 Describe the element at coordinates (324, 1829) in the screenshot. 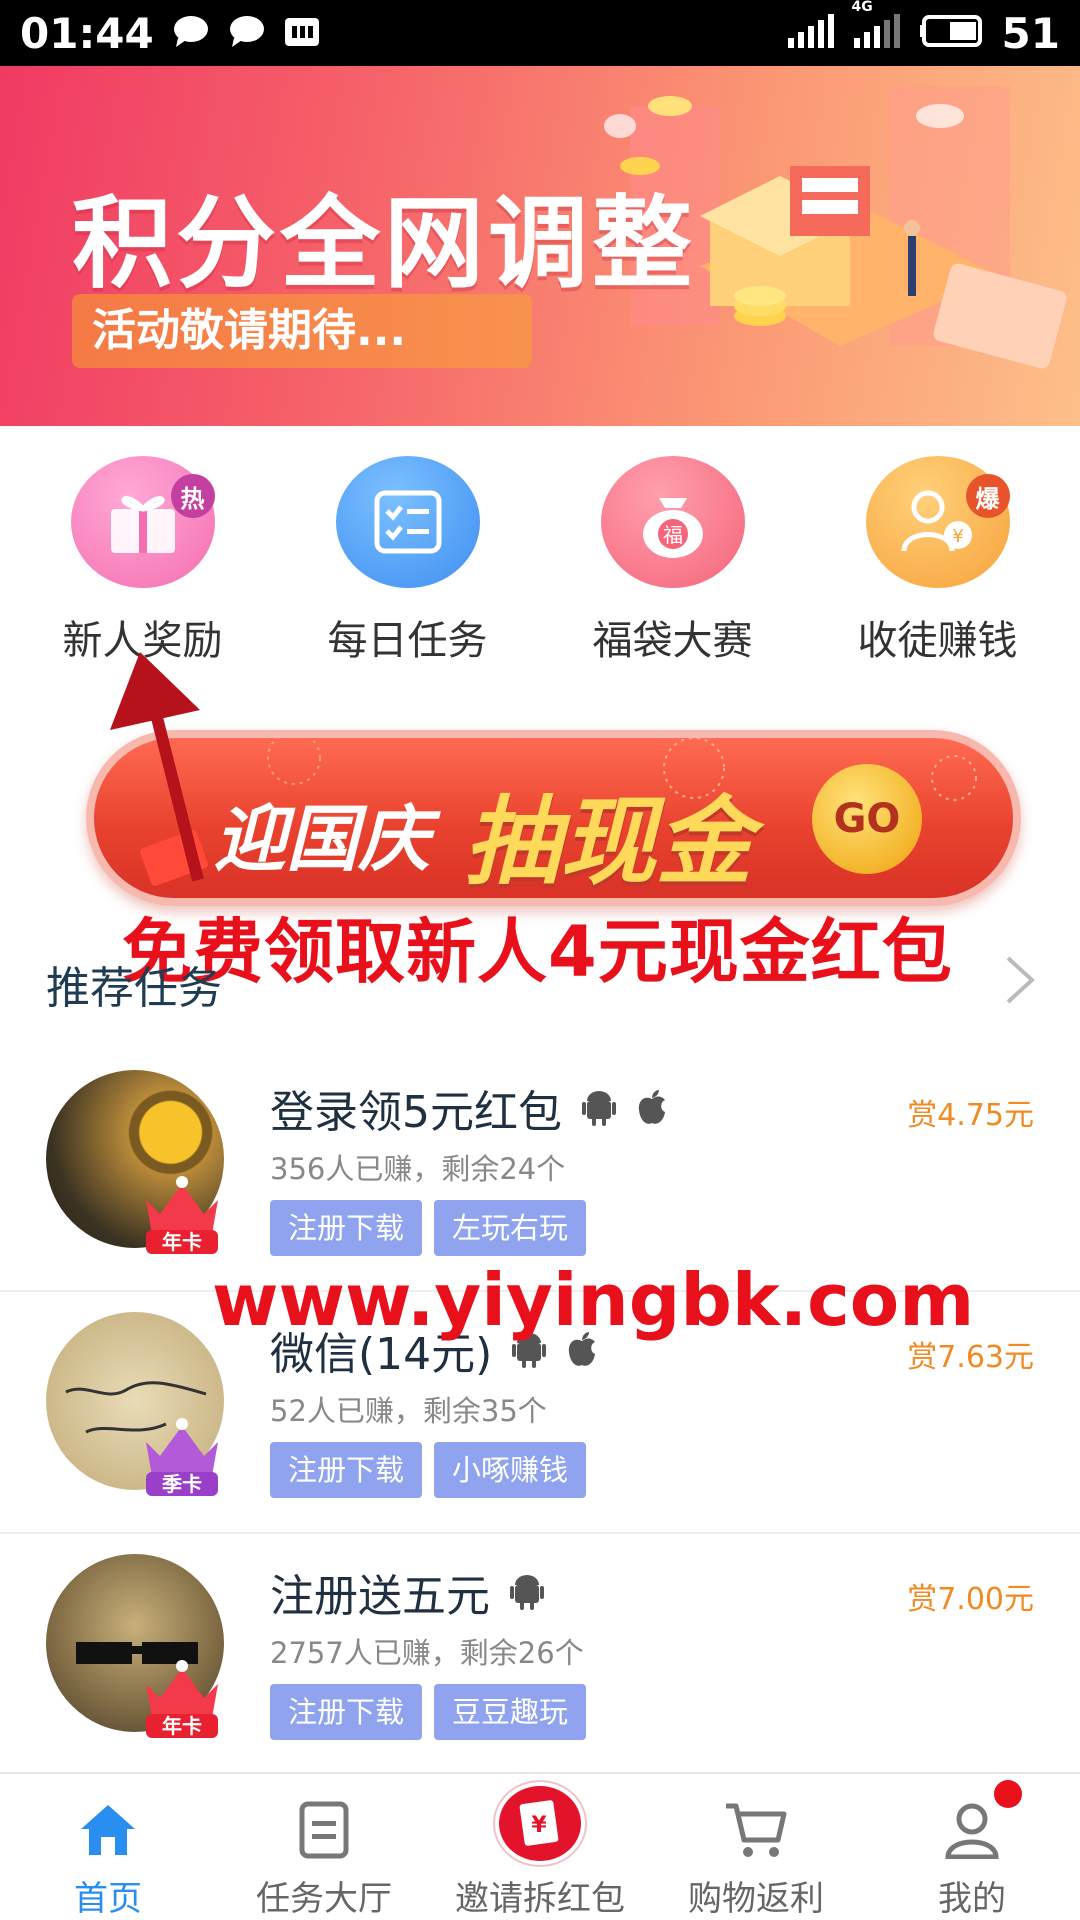

I see `document-icon` at that location.